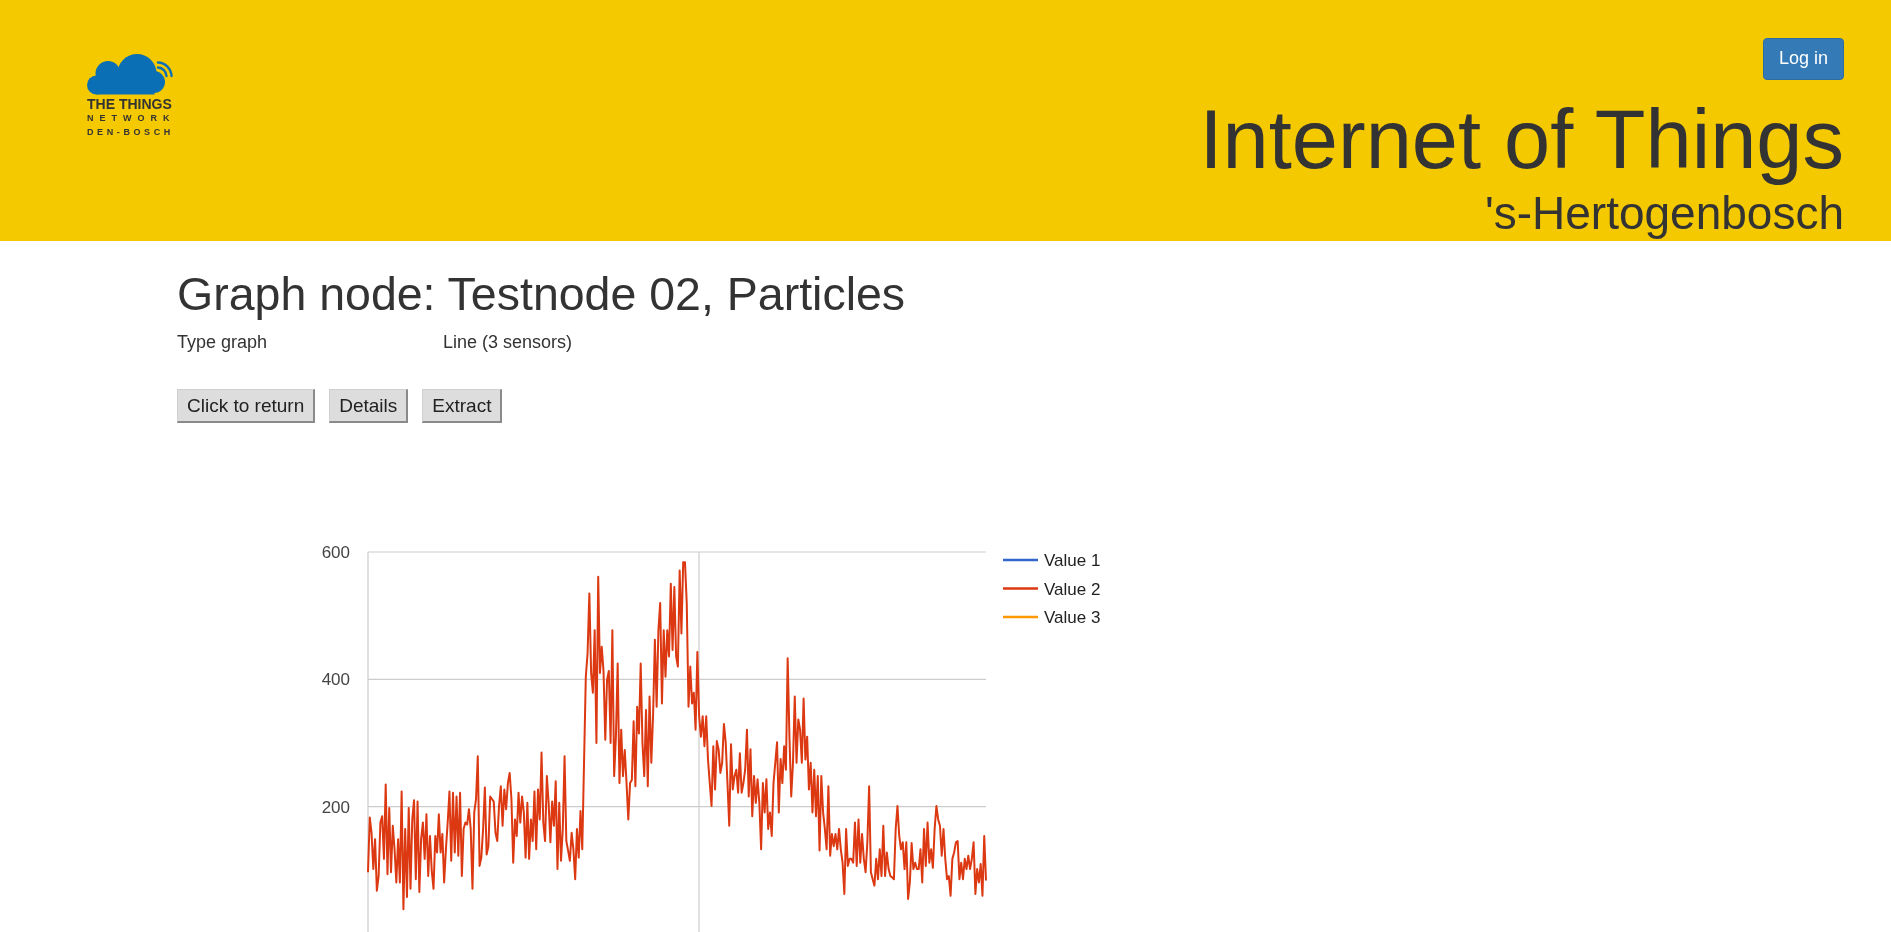 This screenshot has width=1891, height=932. Describe the element at coordinates (508, 343) in the screenshot. I see `property-value: Line (3 sensors)` at that location.